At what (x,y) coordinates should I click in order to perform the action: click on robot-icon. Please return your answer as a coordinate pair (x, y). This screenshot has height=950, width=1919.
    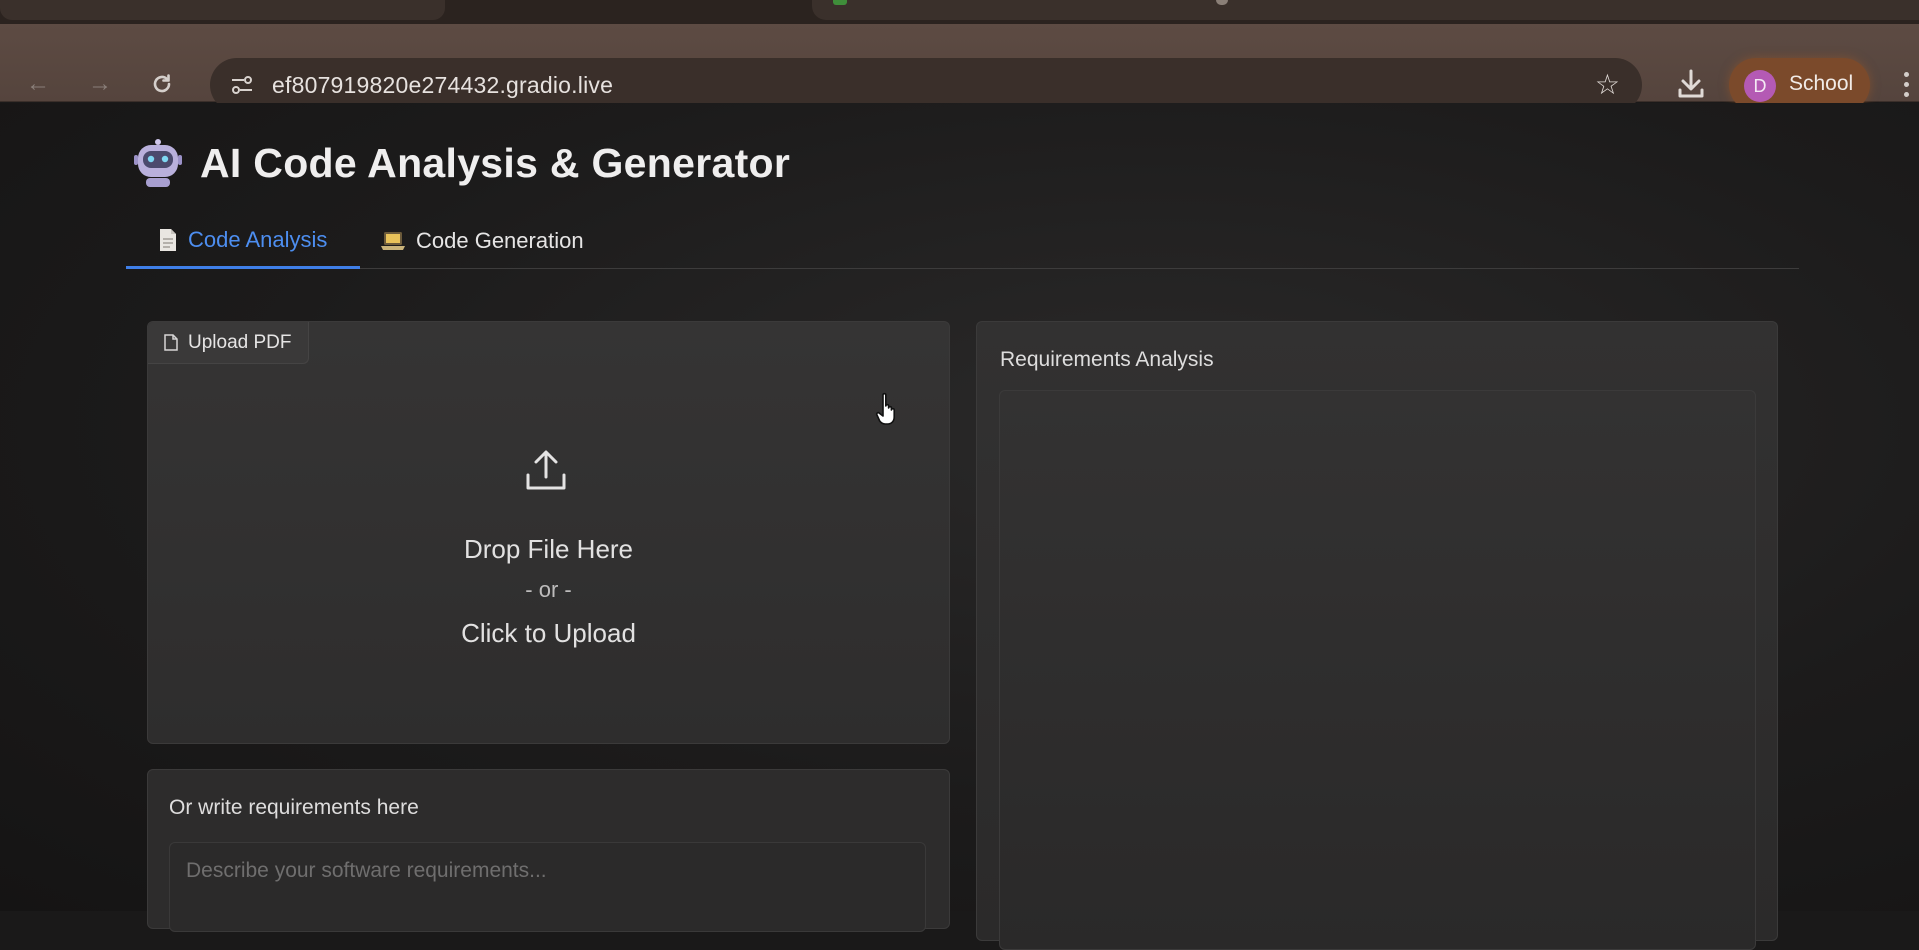
    Looking at the image, I should click on (158, 163).